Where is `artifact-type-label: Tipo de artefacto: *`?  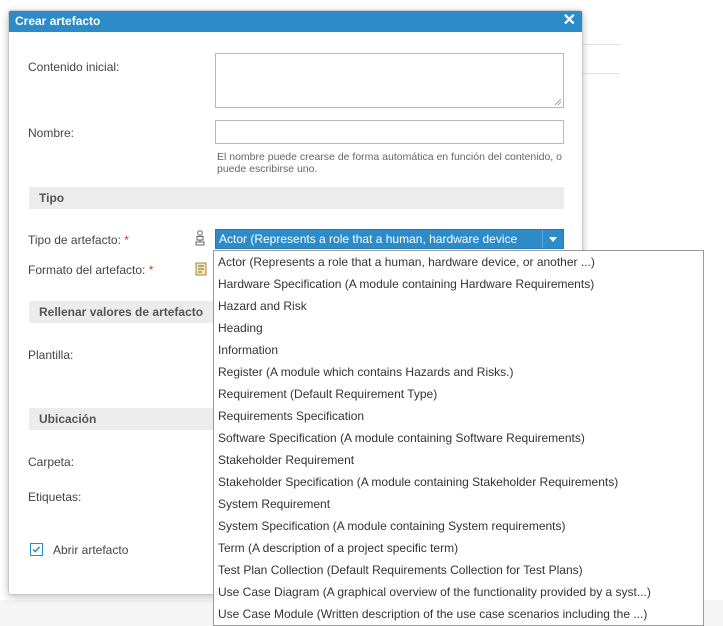 artifact-type-label: Tipo de artefacto: * is located at coordinates (78, 240).